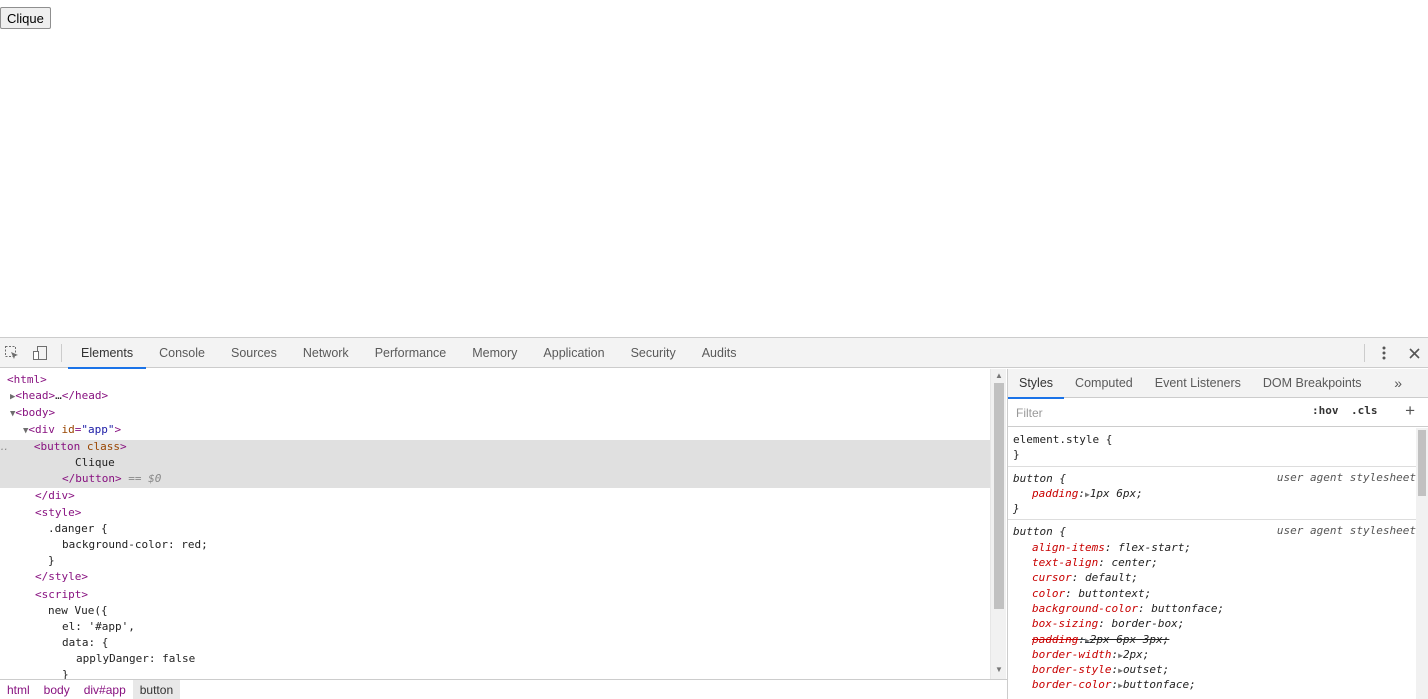 The image size is (1428, 699). What do you see at coordinates (1214, 669) in the screenshot?
I see `css-property: border-style:▶outset;` at bounding box center [1214, 669].